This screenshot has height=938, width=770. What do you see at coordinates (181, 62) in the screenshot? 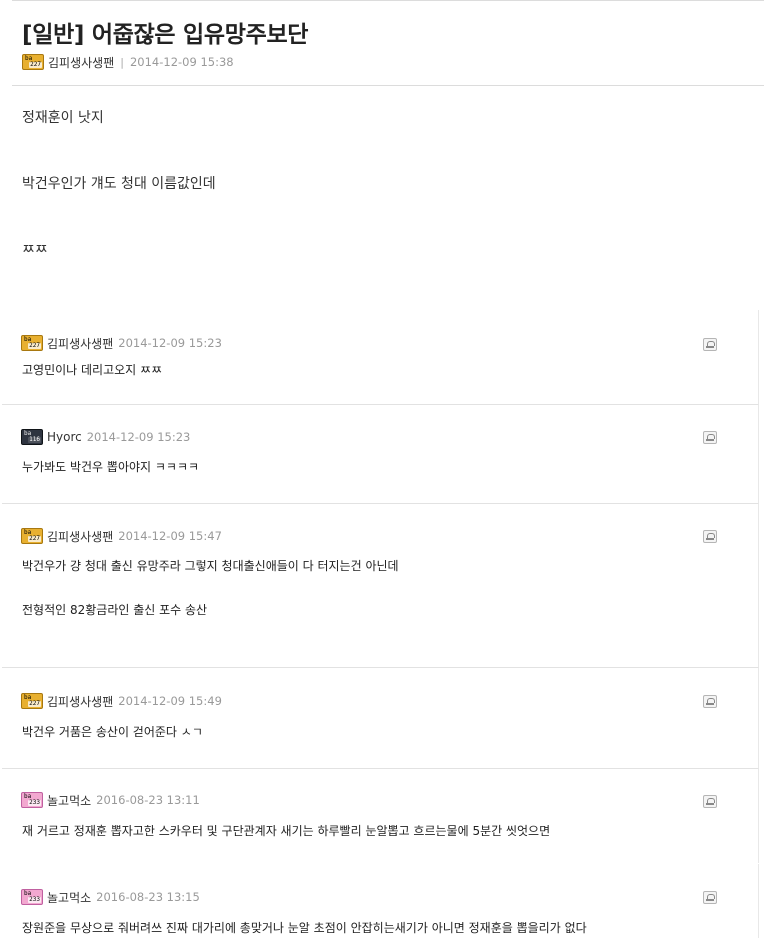
I see `post-date: 2014-12-09 15:38` at bounding box center [181, 62].